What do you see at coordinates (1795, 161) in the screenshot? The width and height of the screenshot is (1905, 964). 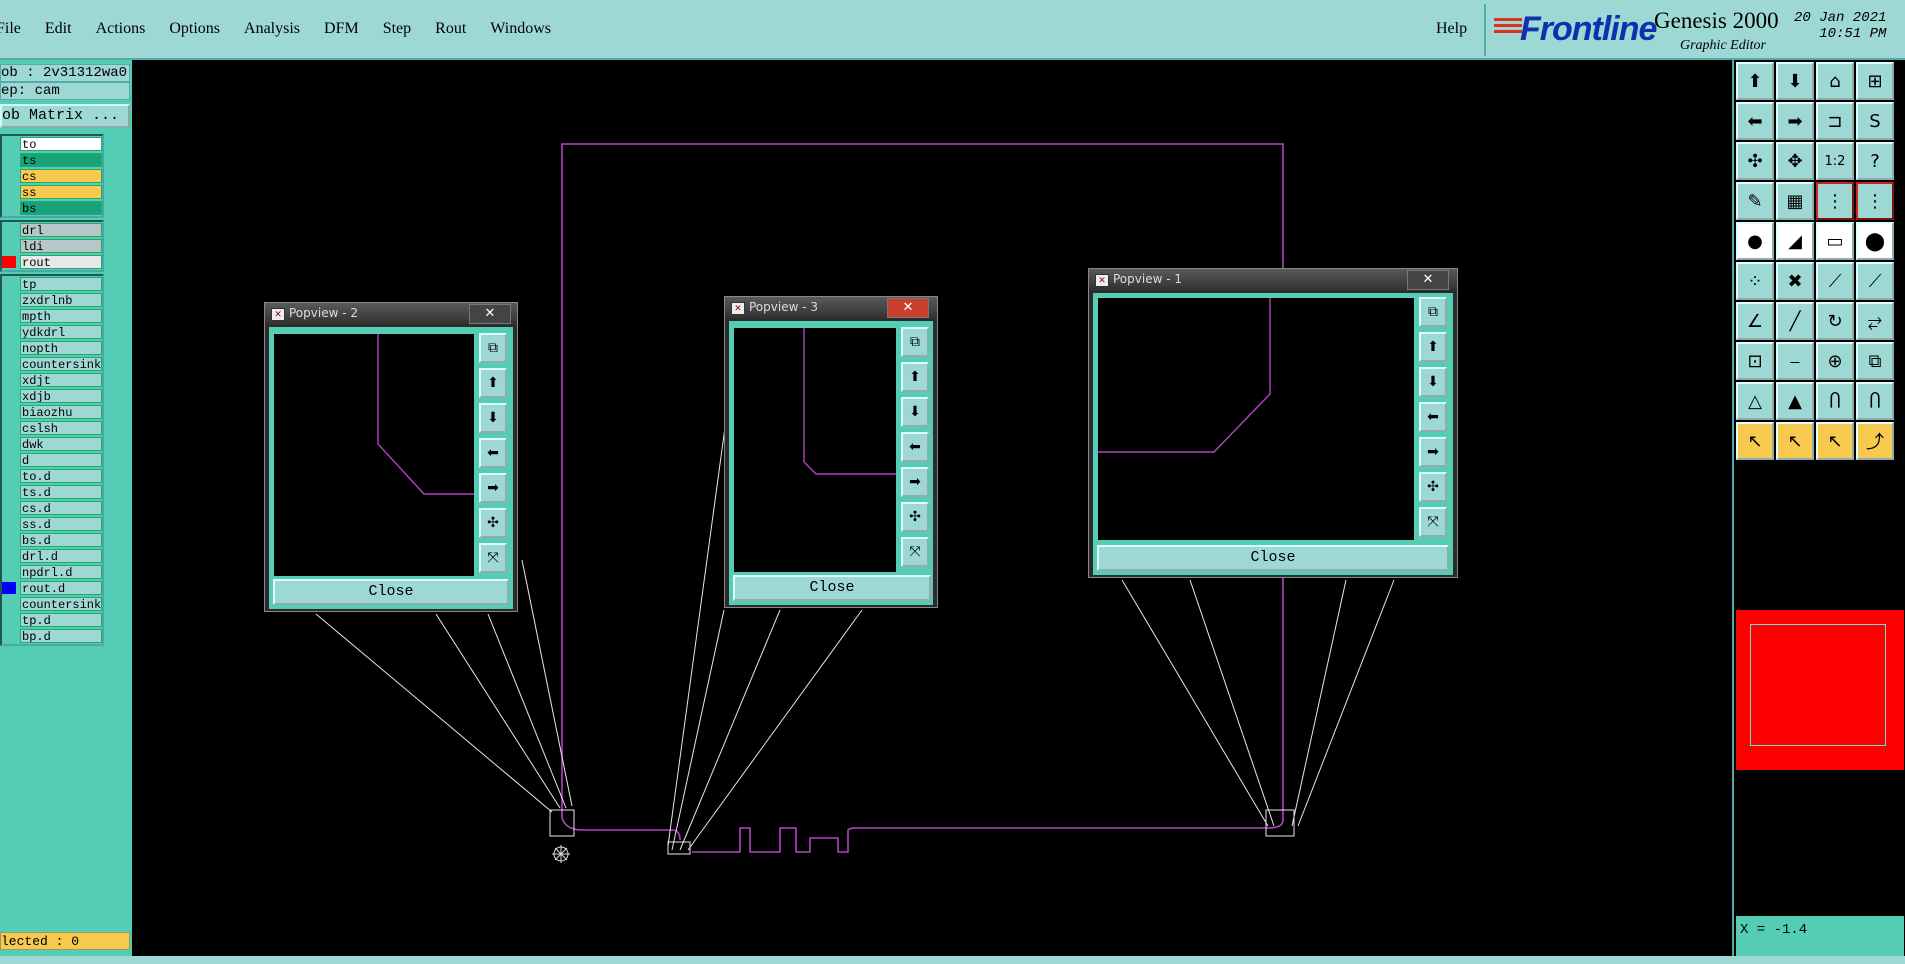 I see `zoom-out-icon: ✥` at bounding box center [1795, 161].